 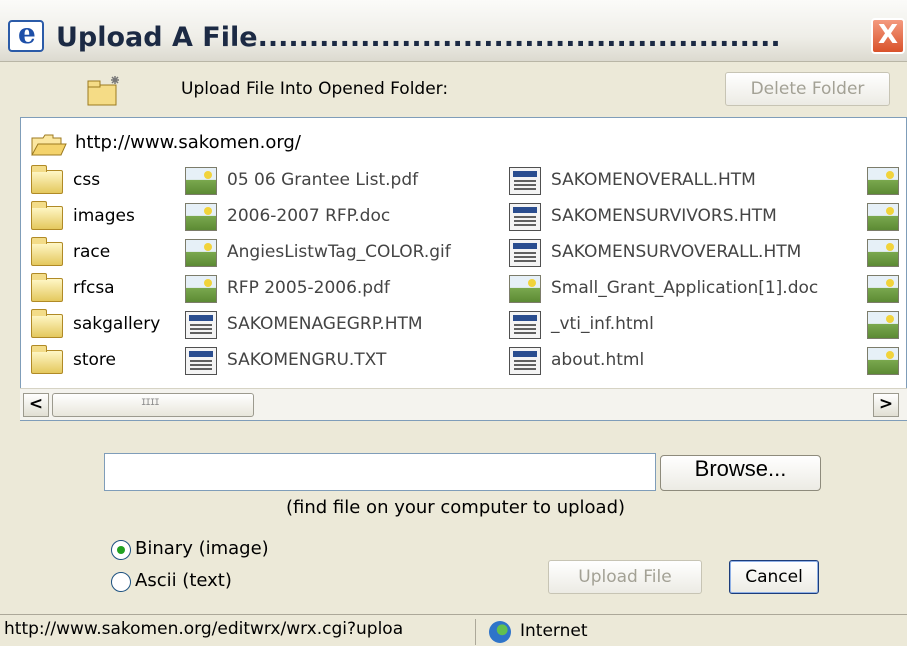 What do you see at coordinates (94, 360) in the screenshot?
I see `folder-name: store` at bounding box center [94, 360].